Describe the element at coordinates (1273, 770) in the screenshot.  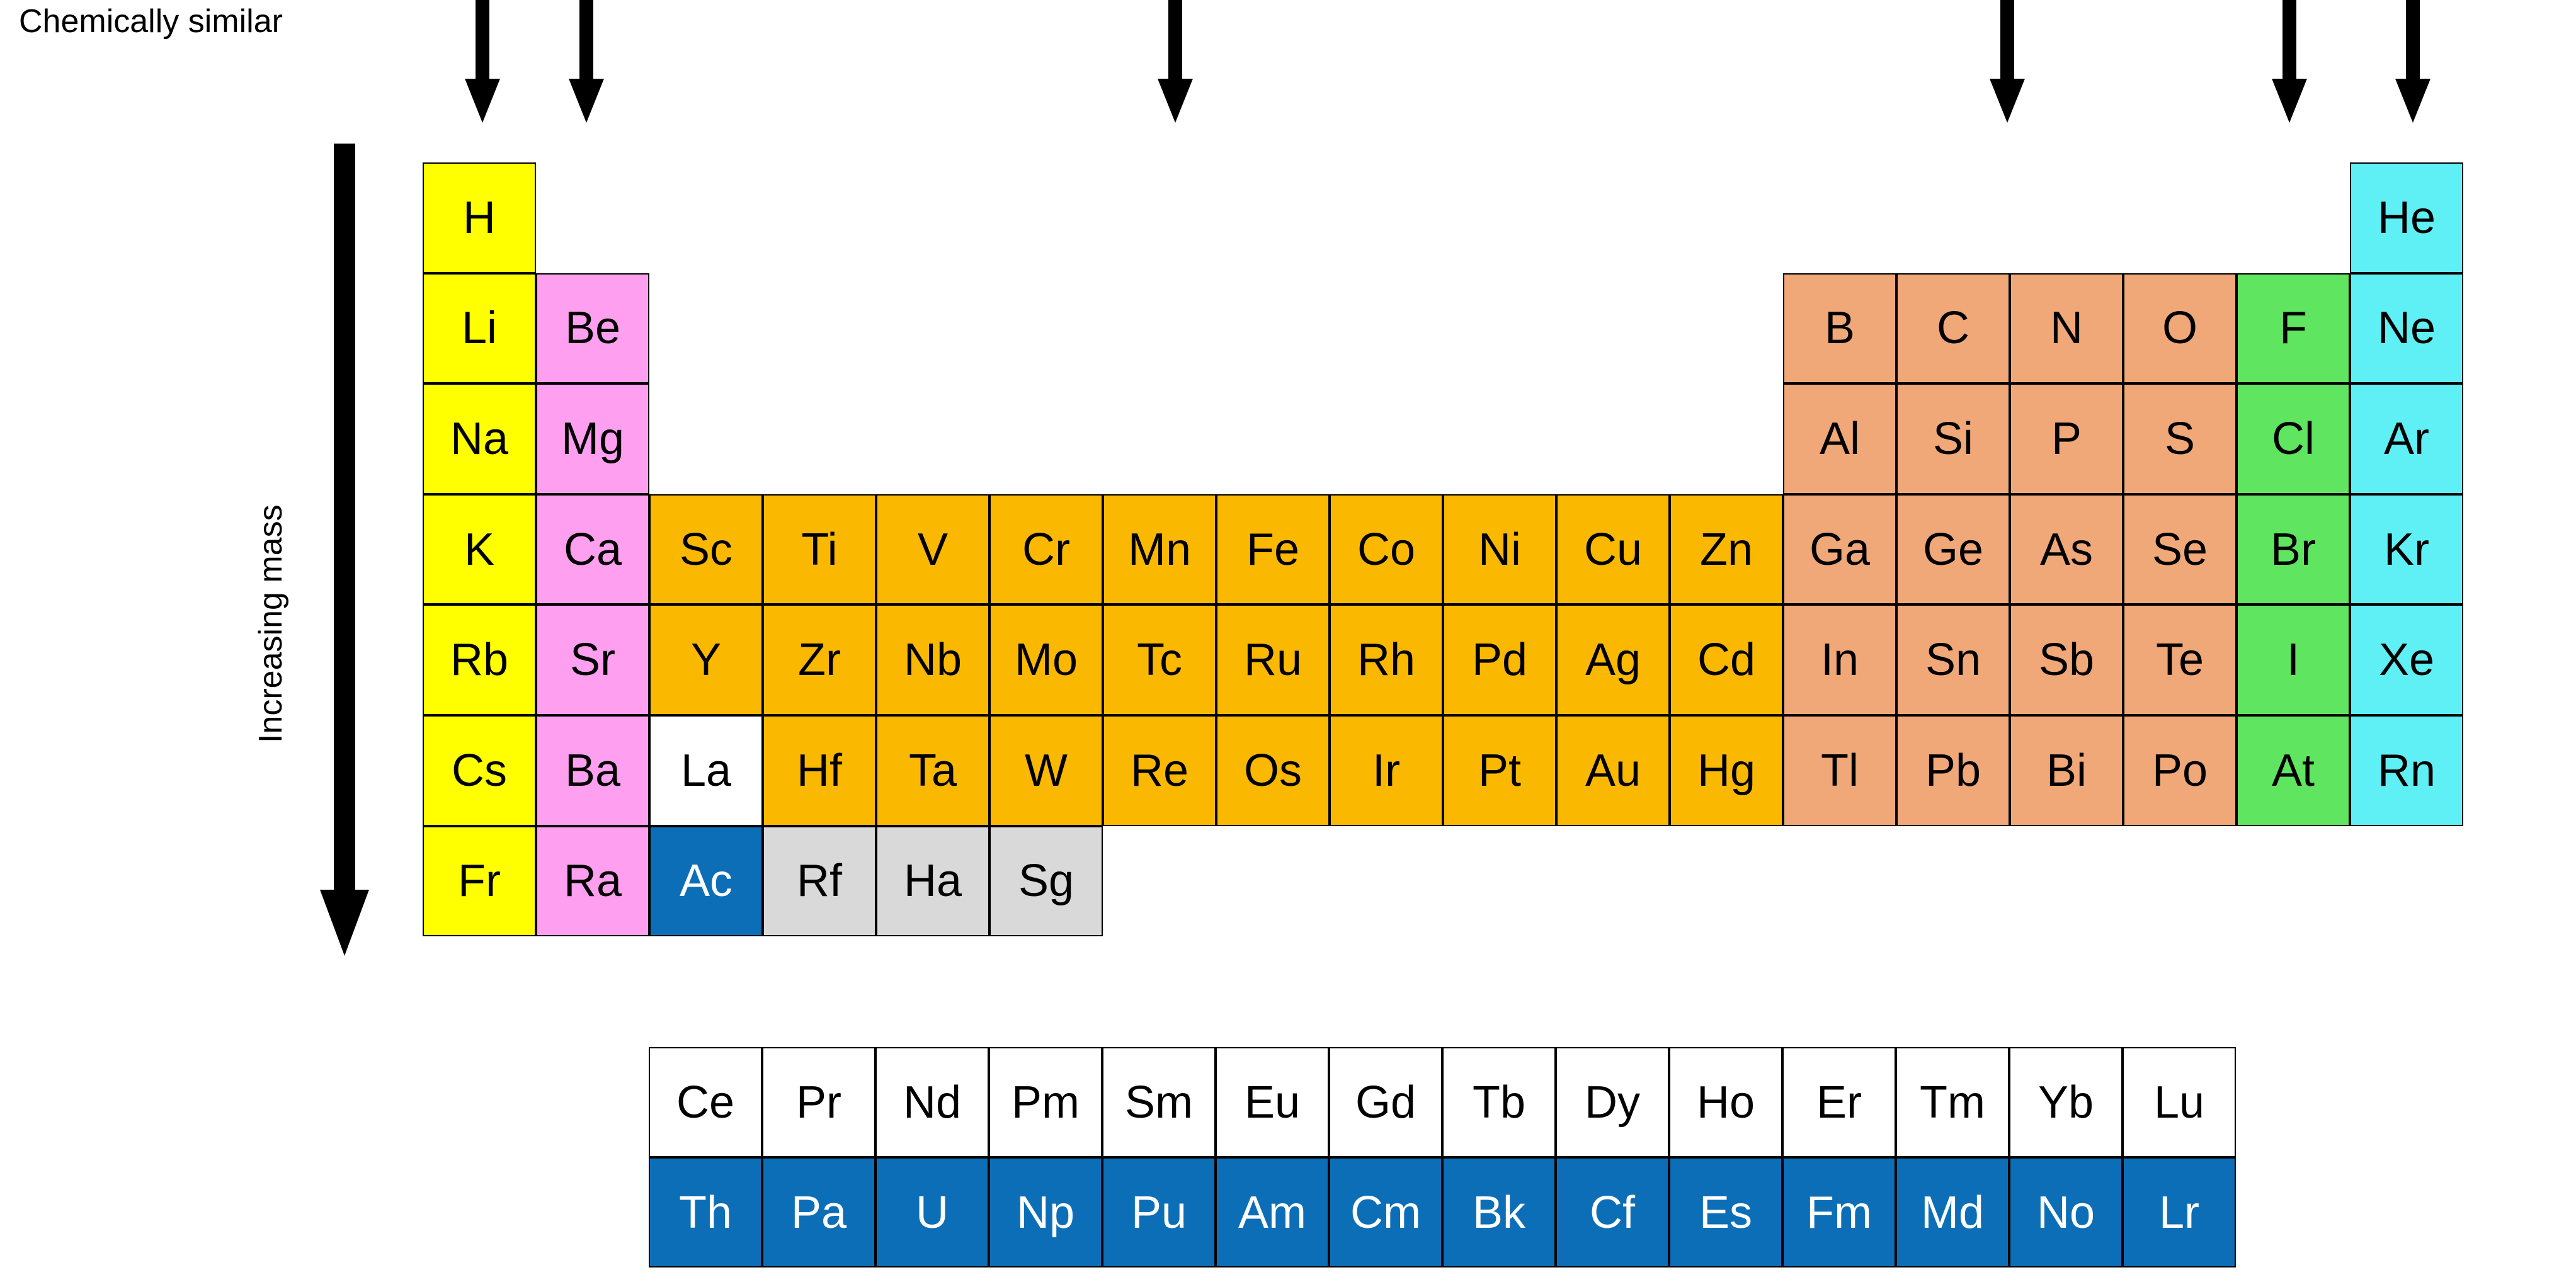
I see `element-cell-os: Os` at that location.